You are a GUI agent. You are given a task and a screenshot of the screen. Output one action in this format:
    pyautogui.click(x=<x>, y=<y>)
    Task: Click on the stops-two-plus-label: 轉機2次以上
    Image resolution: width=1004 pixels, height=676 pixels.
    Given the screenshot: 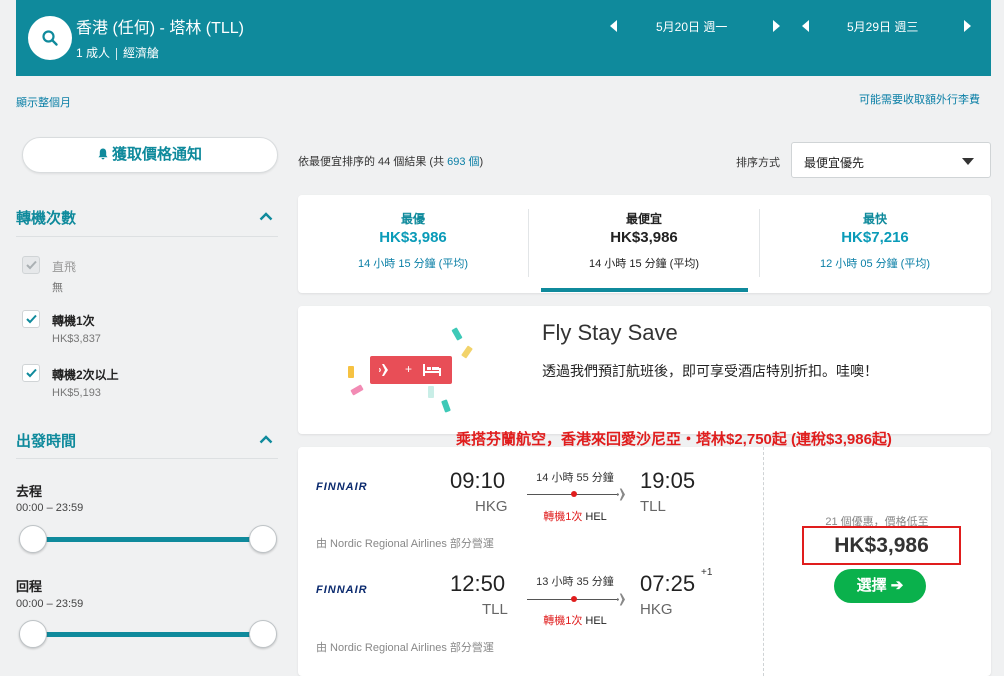 What is the action you would take?
    pyautogui.click(x=85, y=375)
    